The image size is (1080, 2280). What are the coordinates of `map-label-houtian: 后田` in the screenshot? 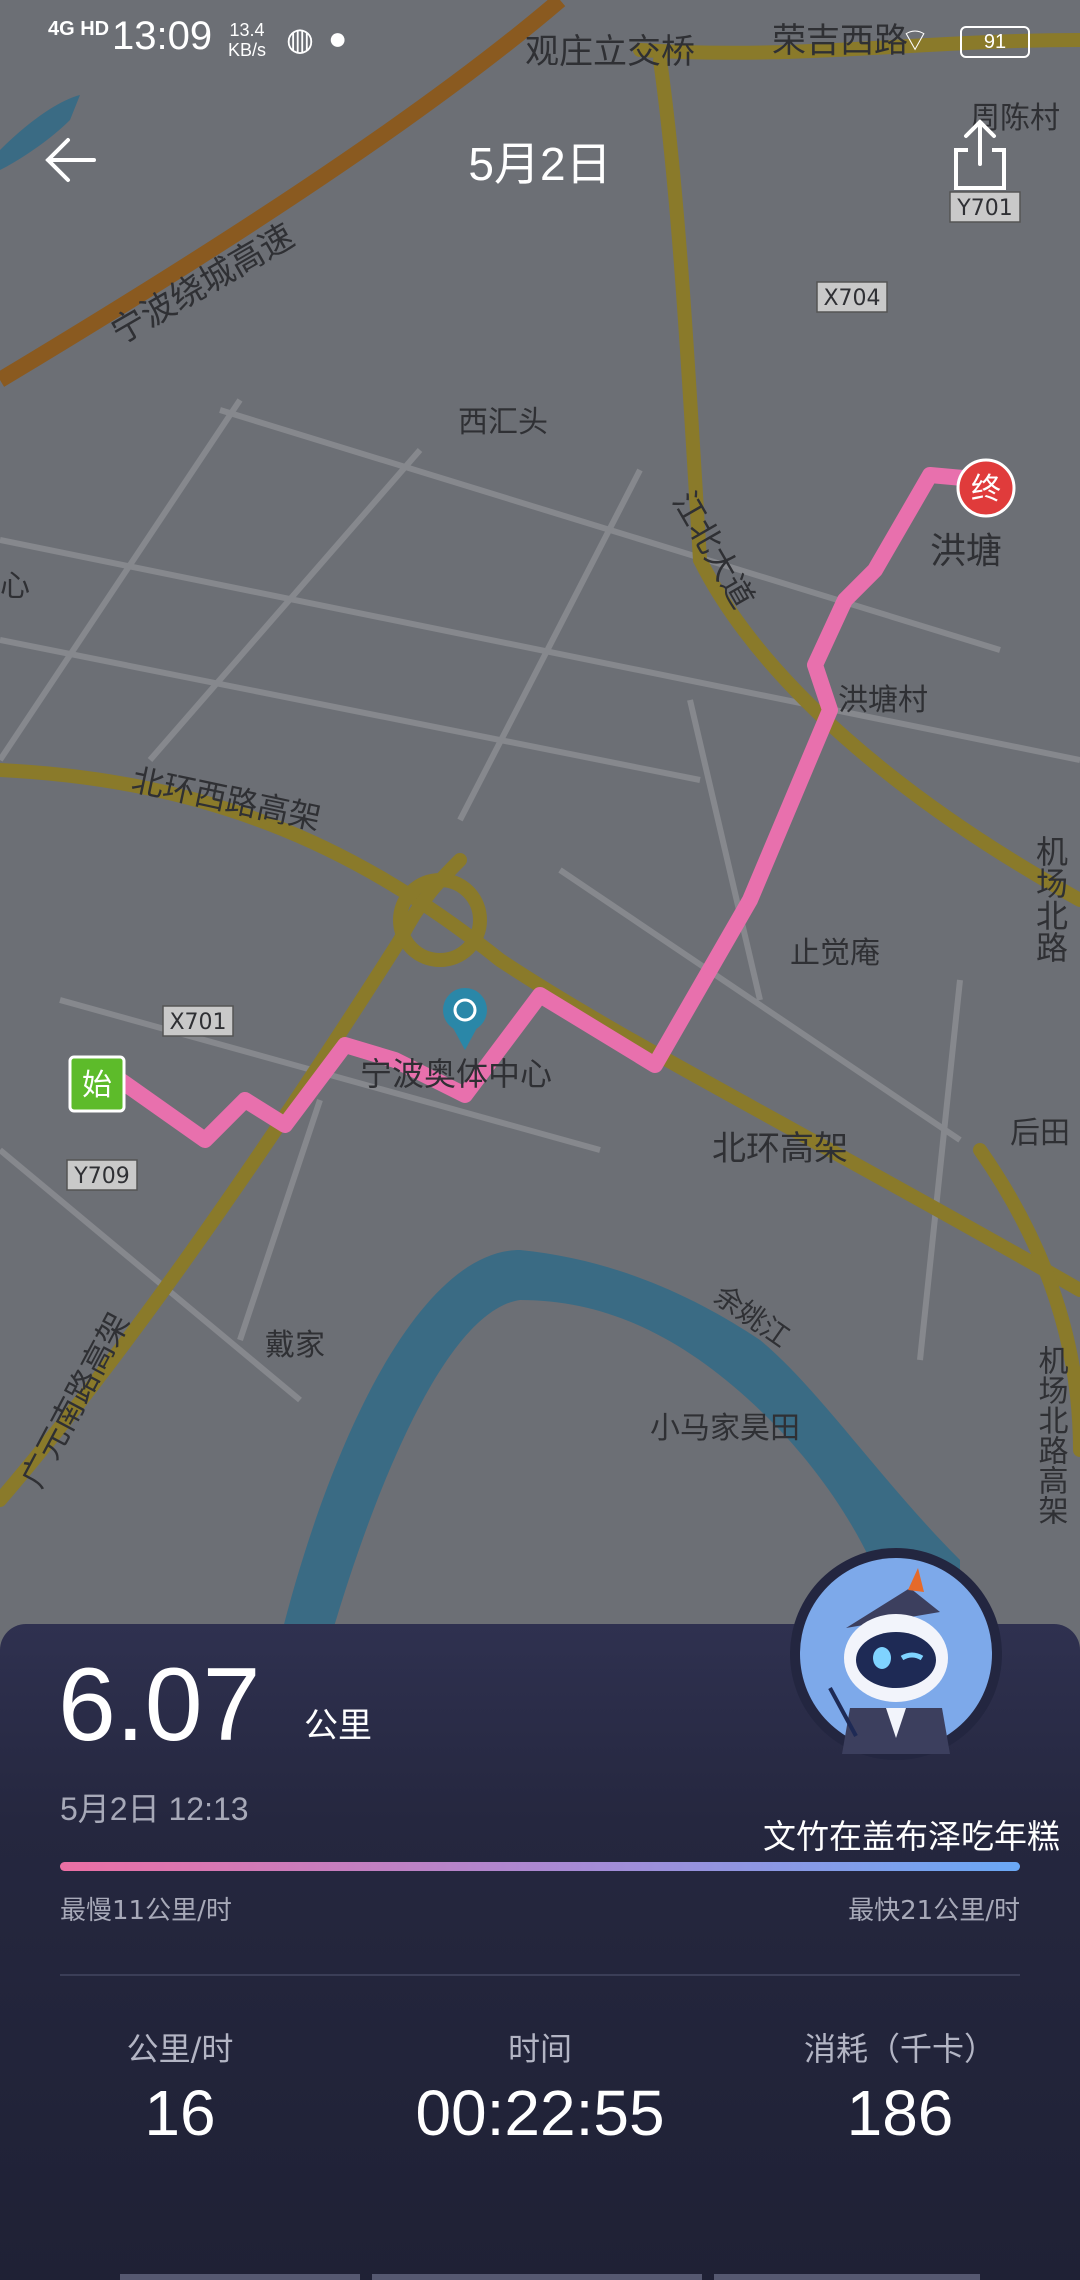 It's located at (1040, 1133).